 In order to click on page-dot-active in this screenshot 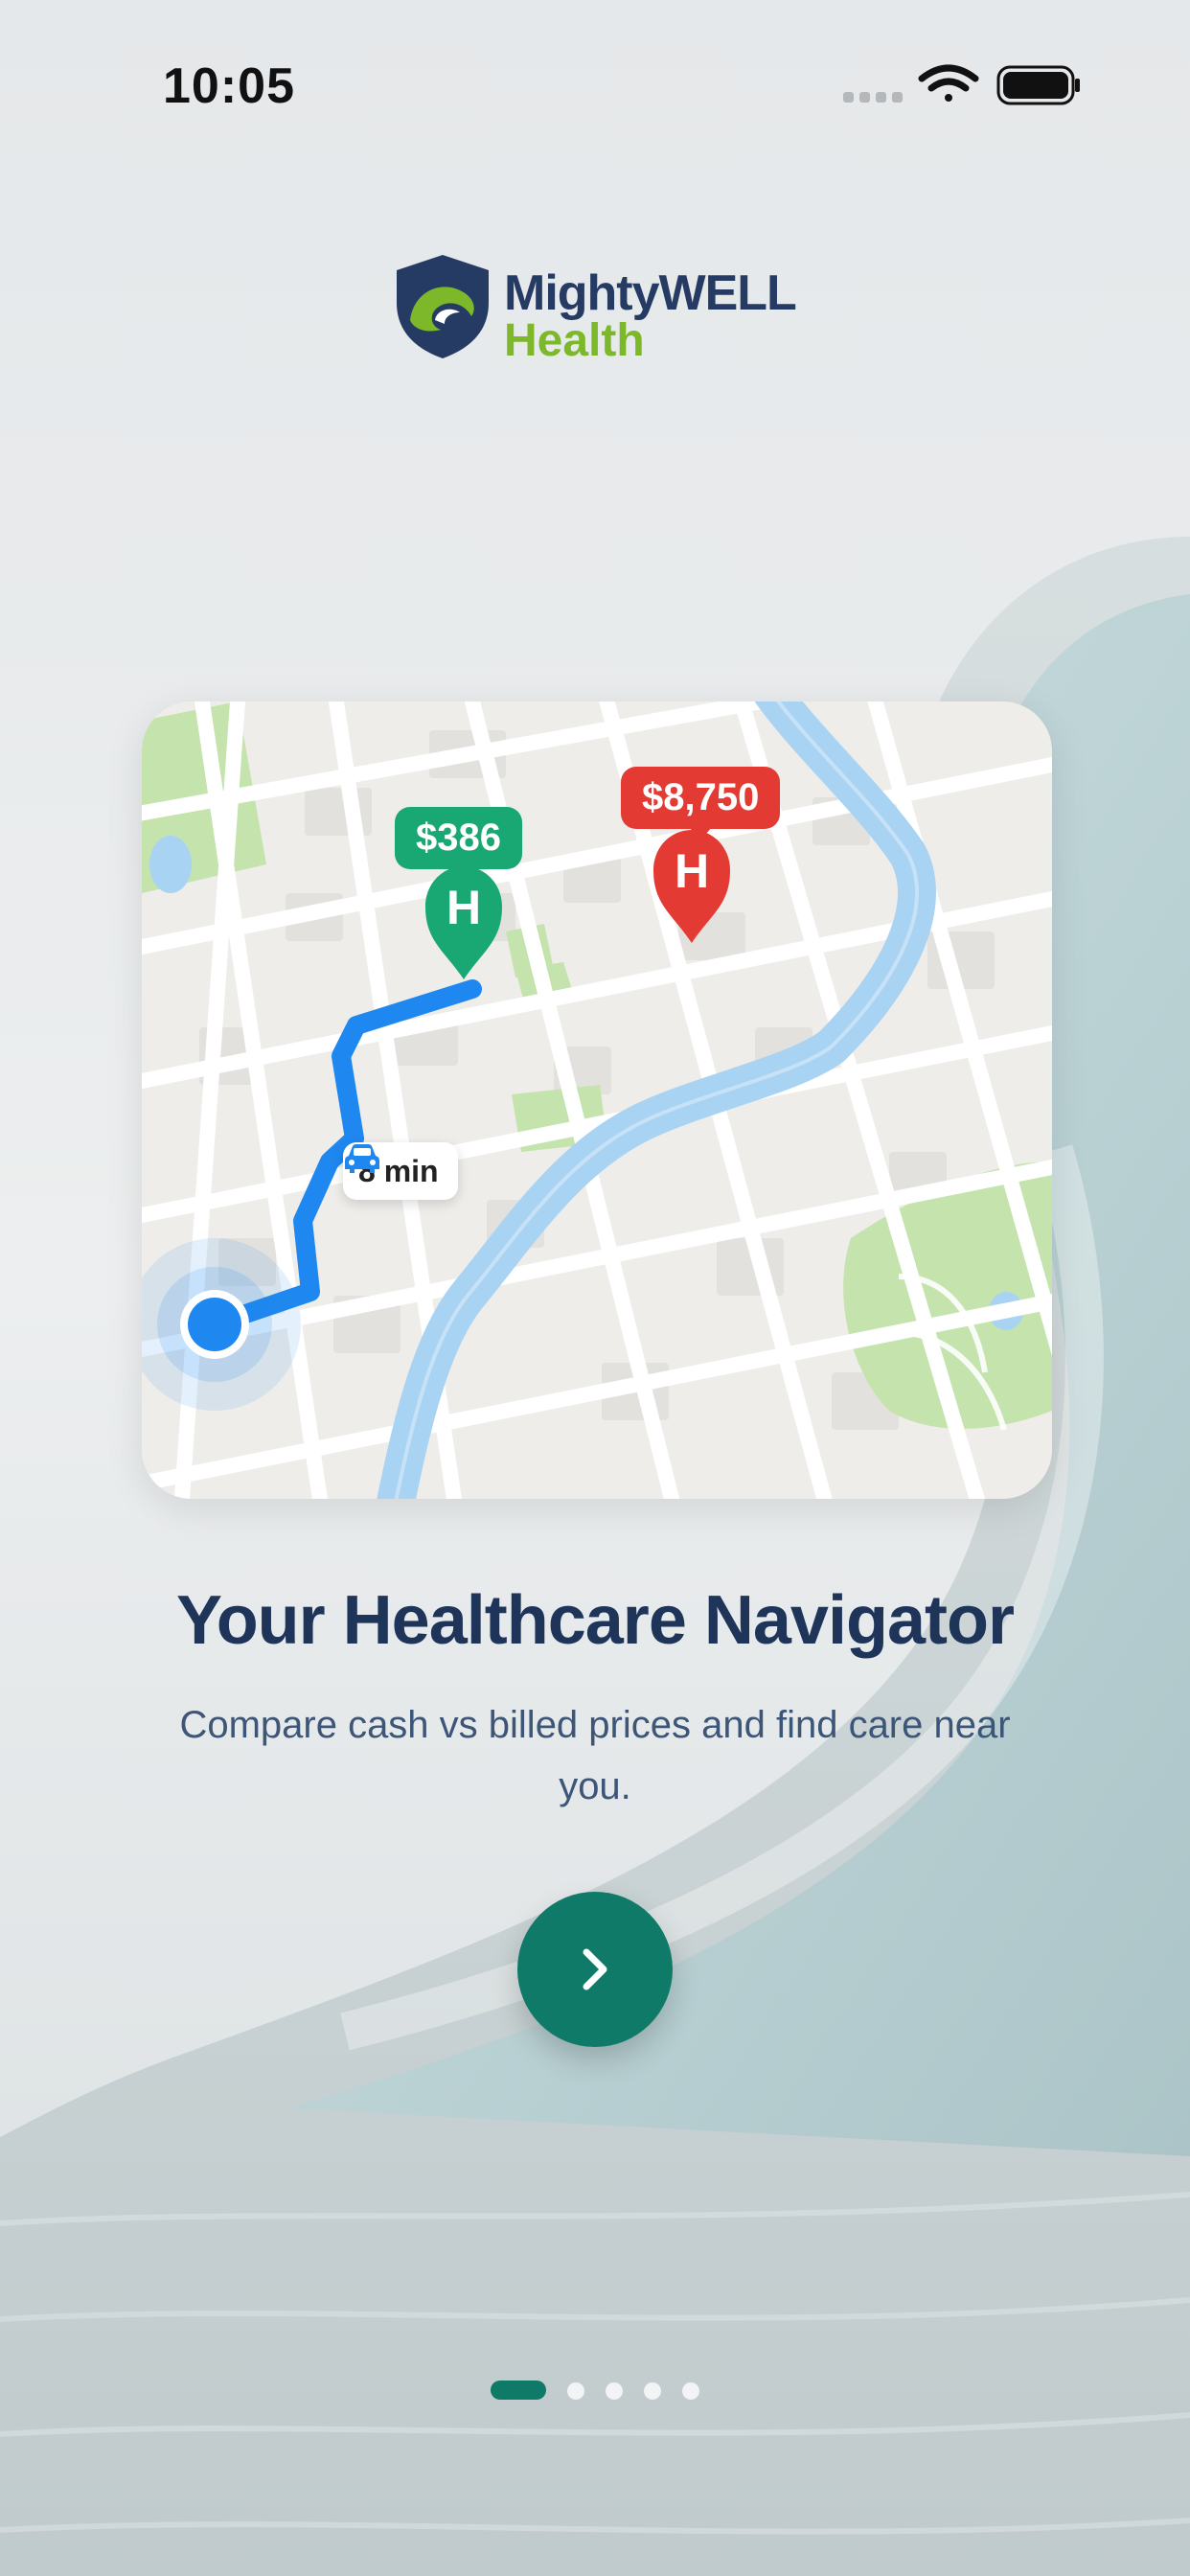, I will do `click(518, 2390)`.